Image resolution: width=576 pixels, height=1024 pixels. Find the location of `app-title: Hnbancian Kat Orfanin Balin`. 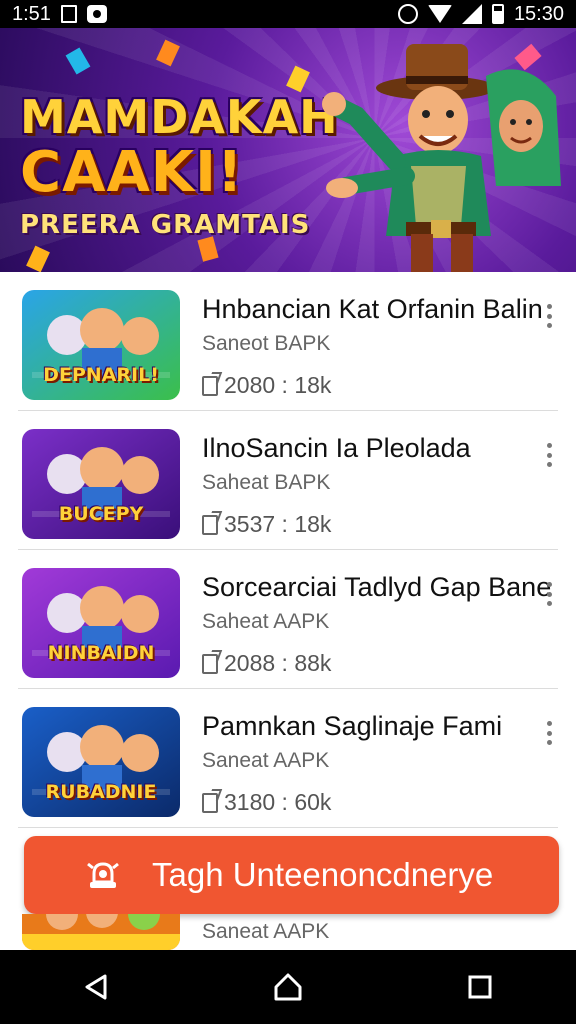

app-title: Hnbancian Kat Orfanin Balin is located at coordinates (372, 309).